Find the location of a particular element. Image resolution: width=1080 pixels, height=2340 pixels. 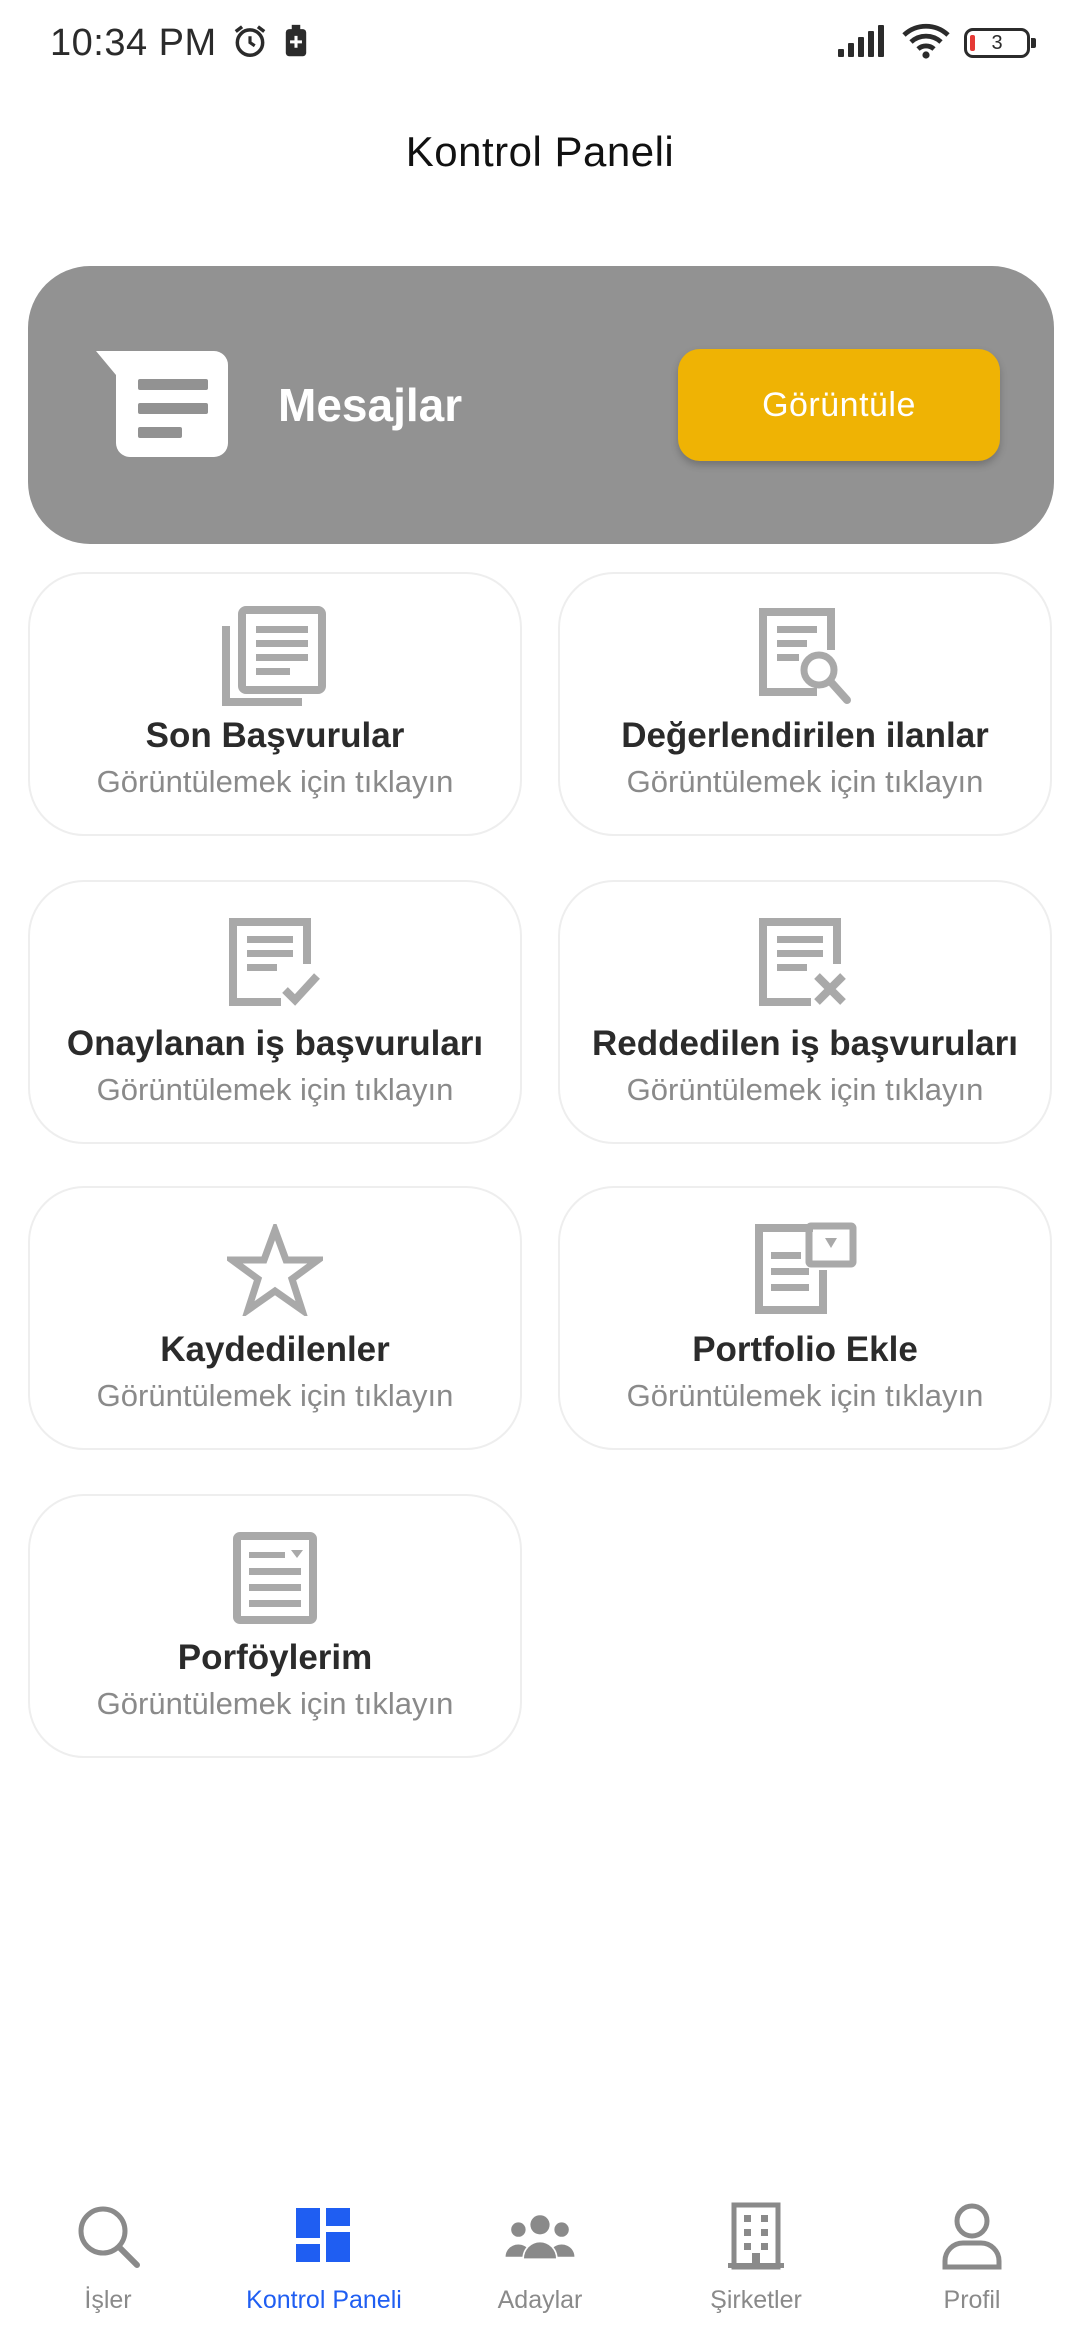

document-check-icon is located at coordinates (275, 964).